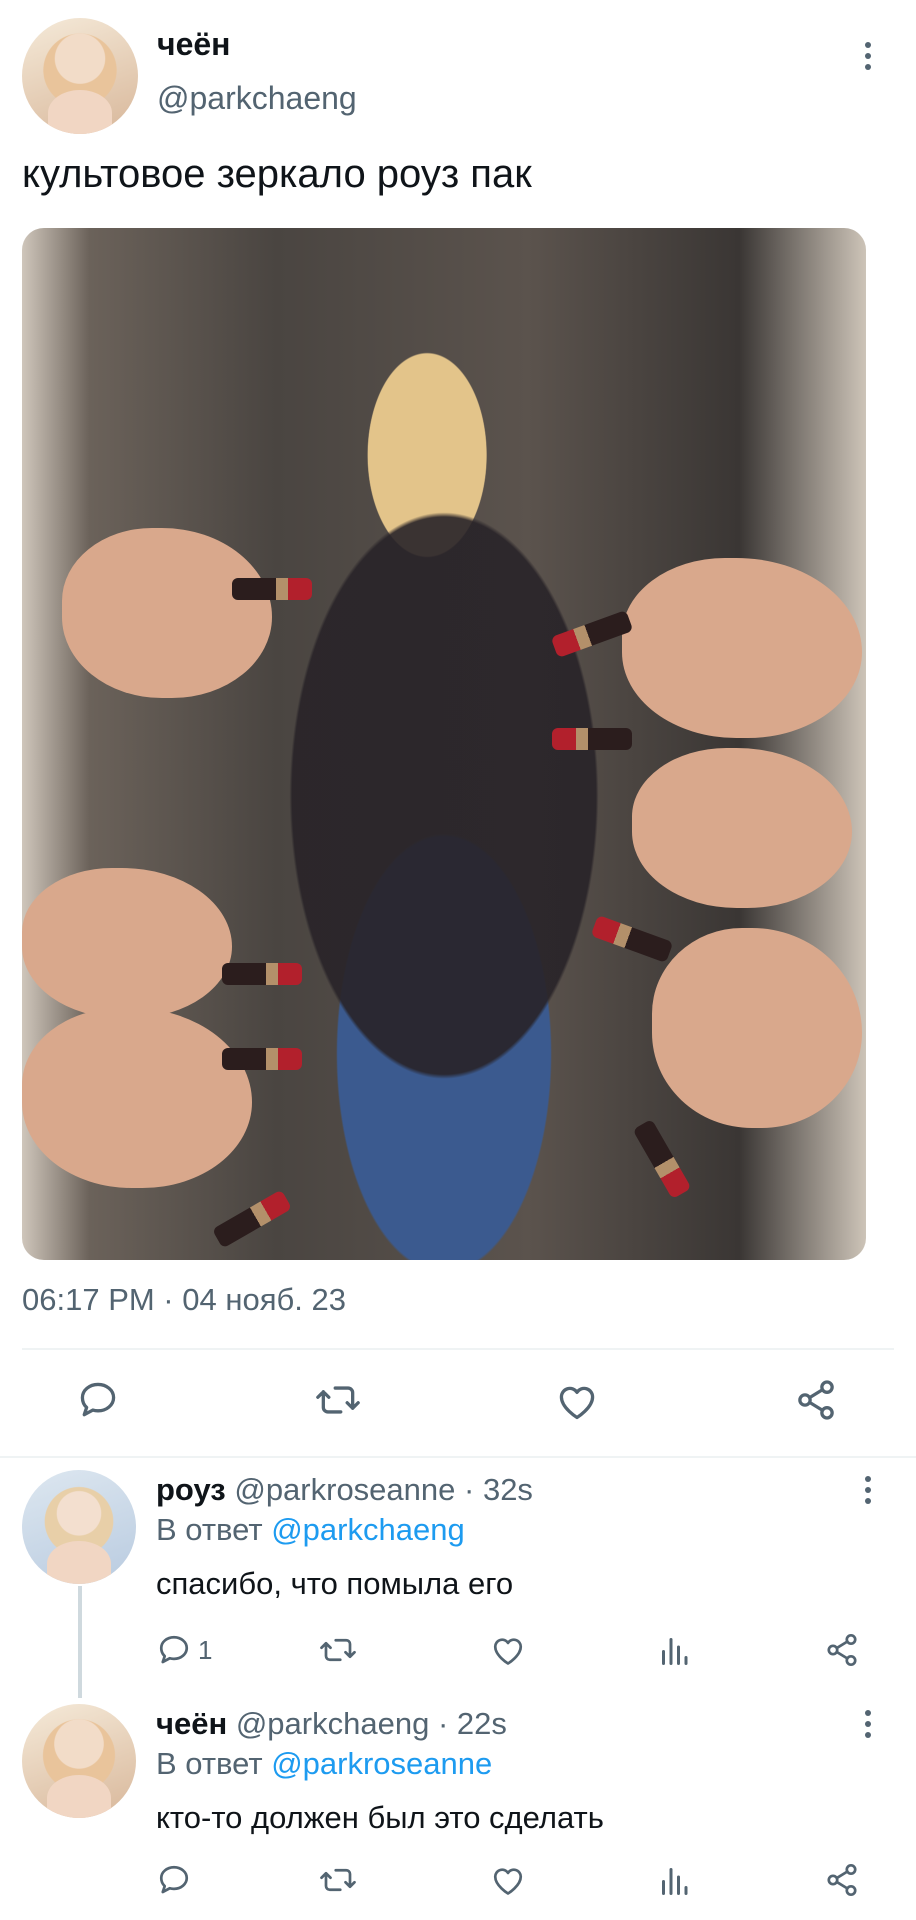  What do you see at coordinates (472, 1723) in the screenshot?
I see `reply-age: · 22s` at bounding box center [472, 1723].